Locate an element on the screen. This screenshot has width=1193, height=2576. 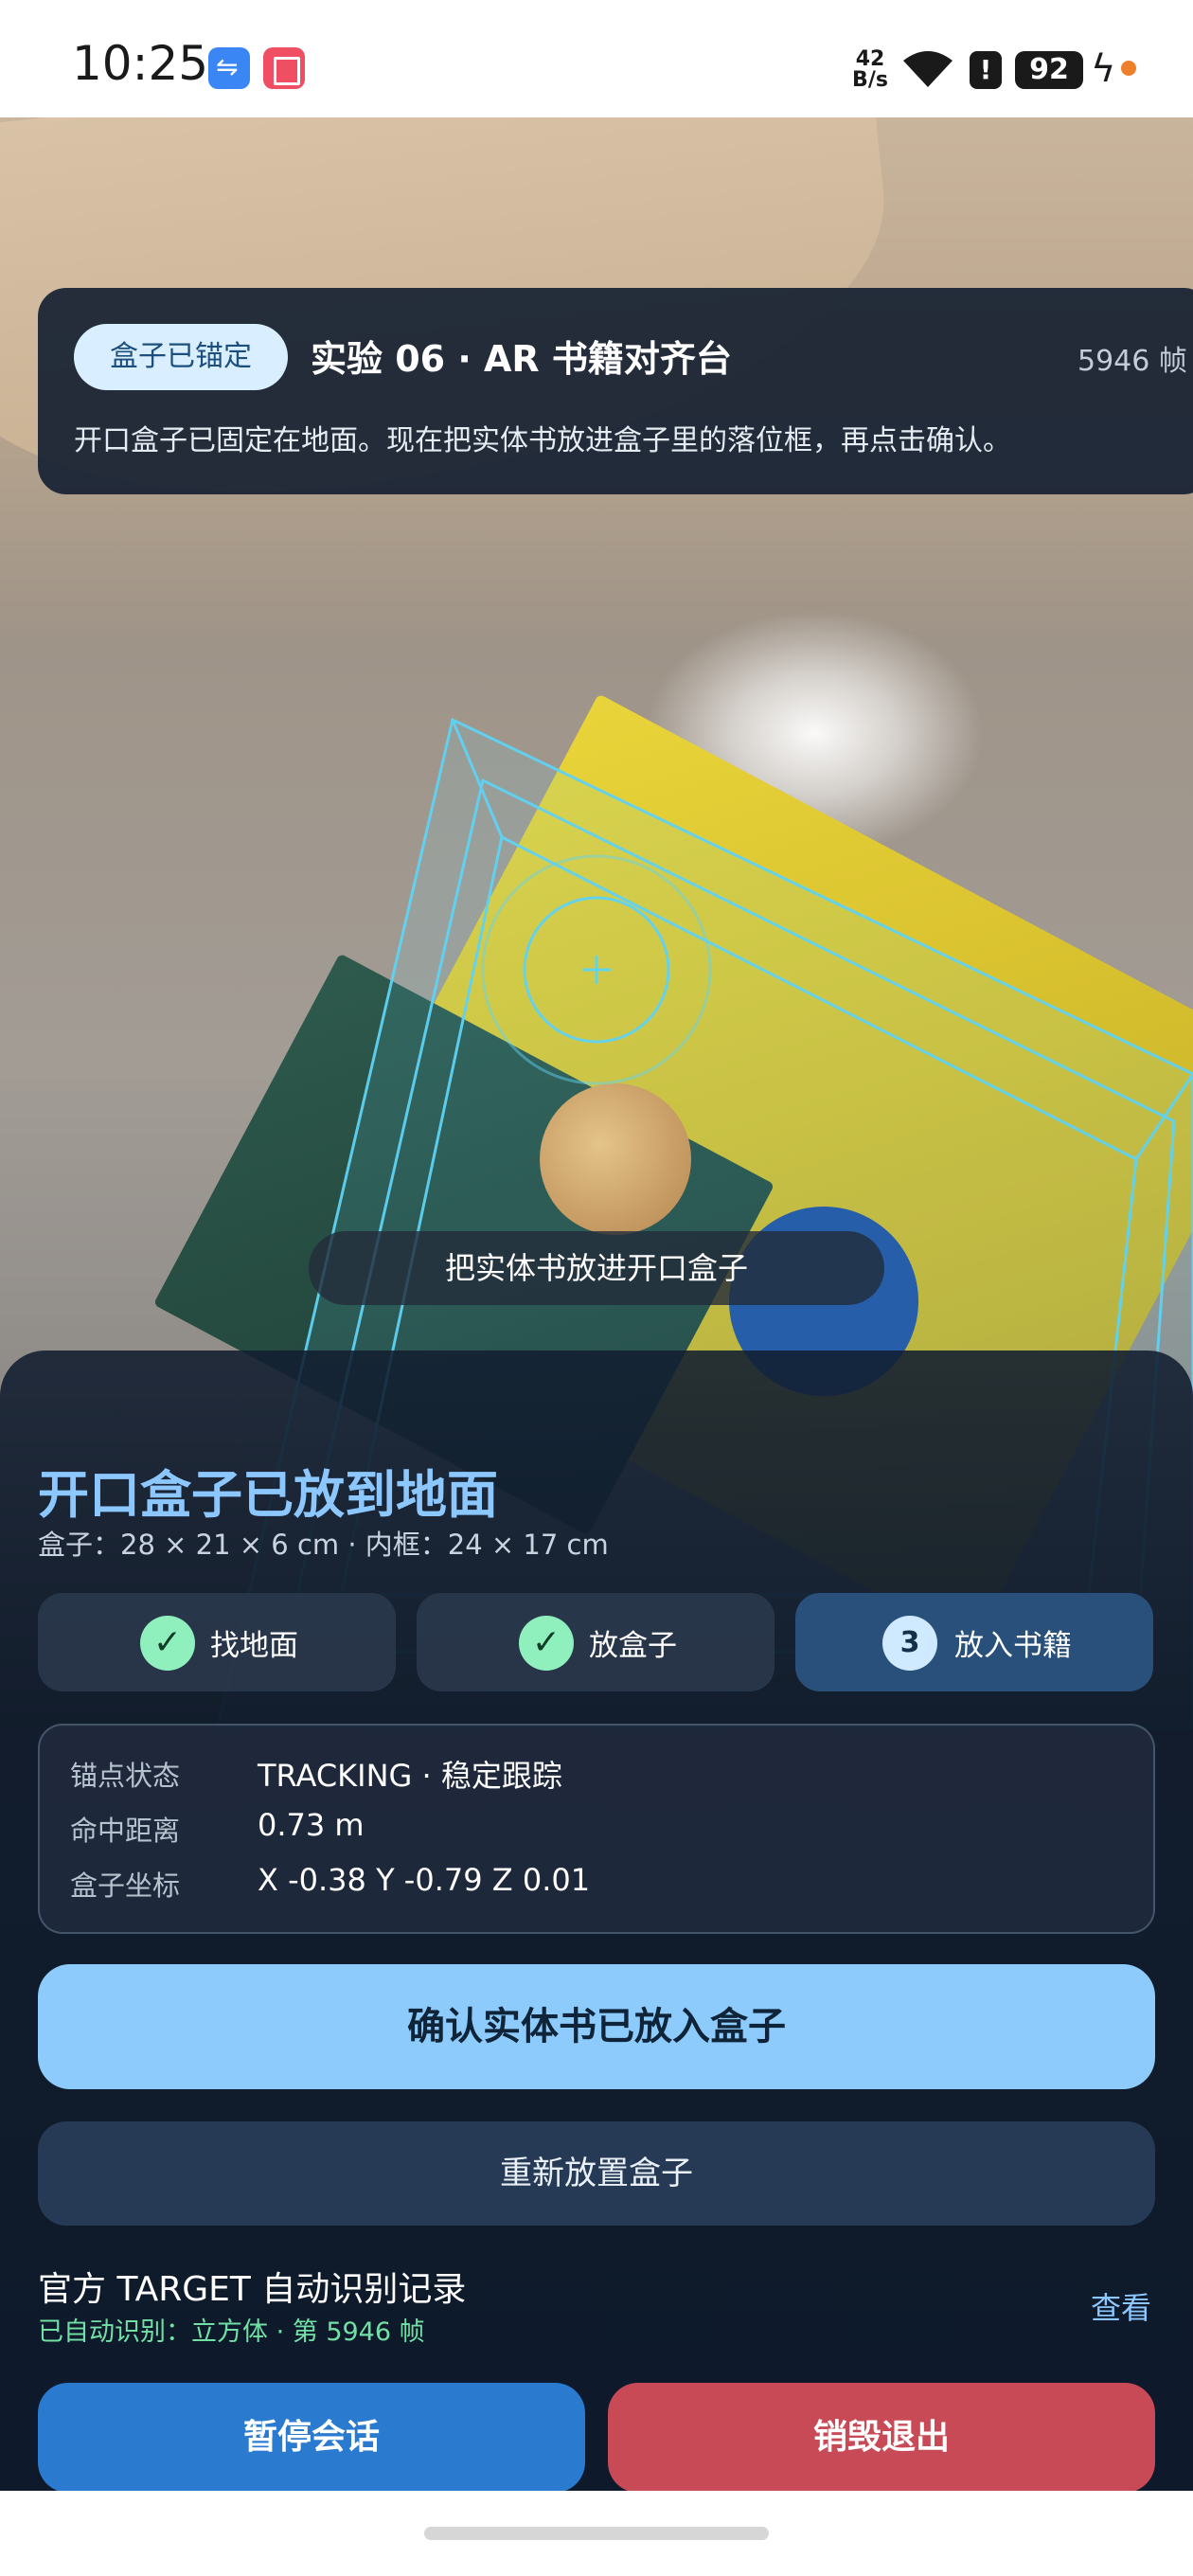
step-label: 找地面 is located at coordinates (254, 1646).